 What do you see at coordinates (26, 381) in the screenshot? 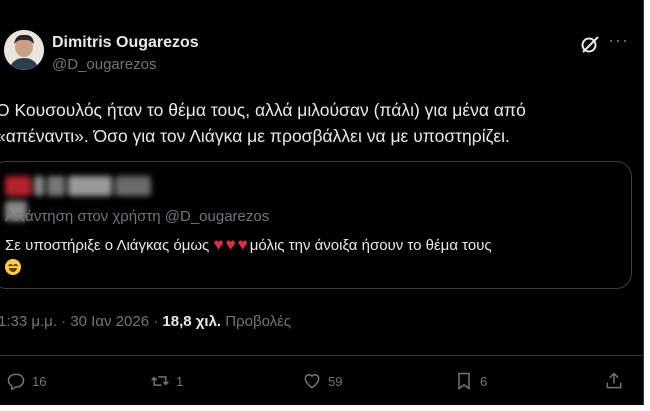
I see `reply-button: 16` at bounding box center [26, 381].